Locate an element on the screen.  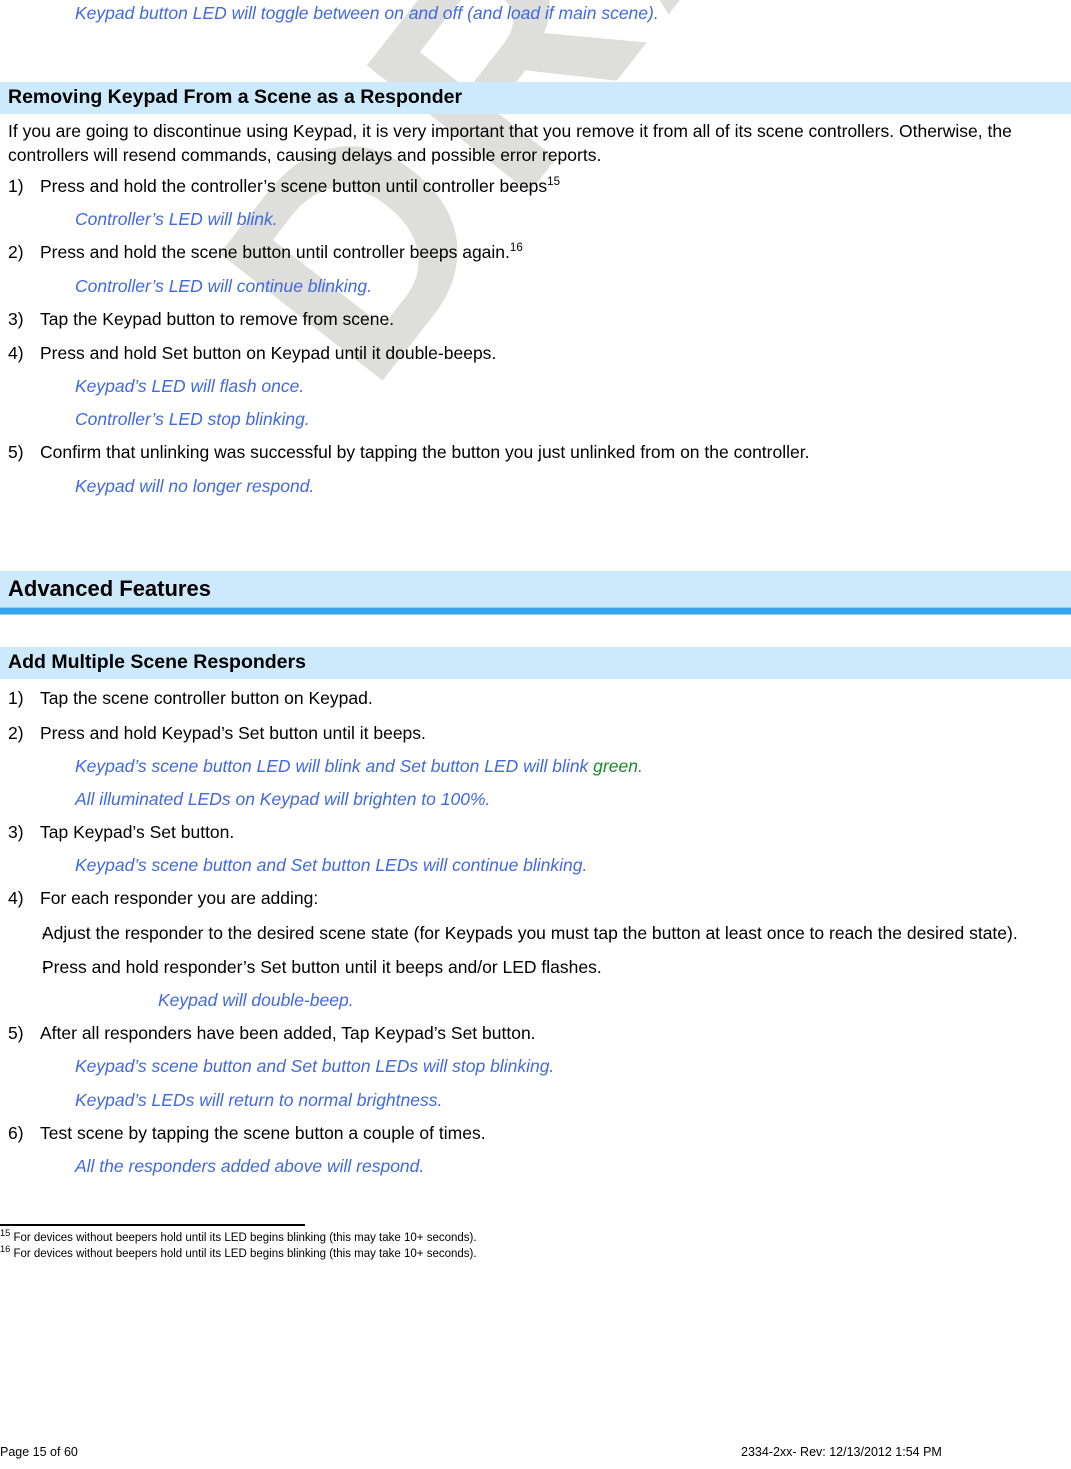
heading-advanced-features: Advanced Features is located at coordinates (535, 588).